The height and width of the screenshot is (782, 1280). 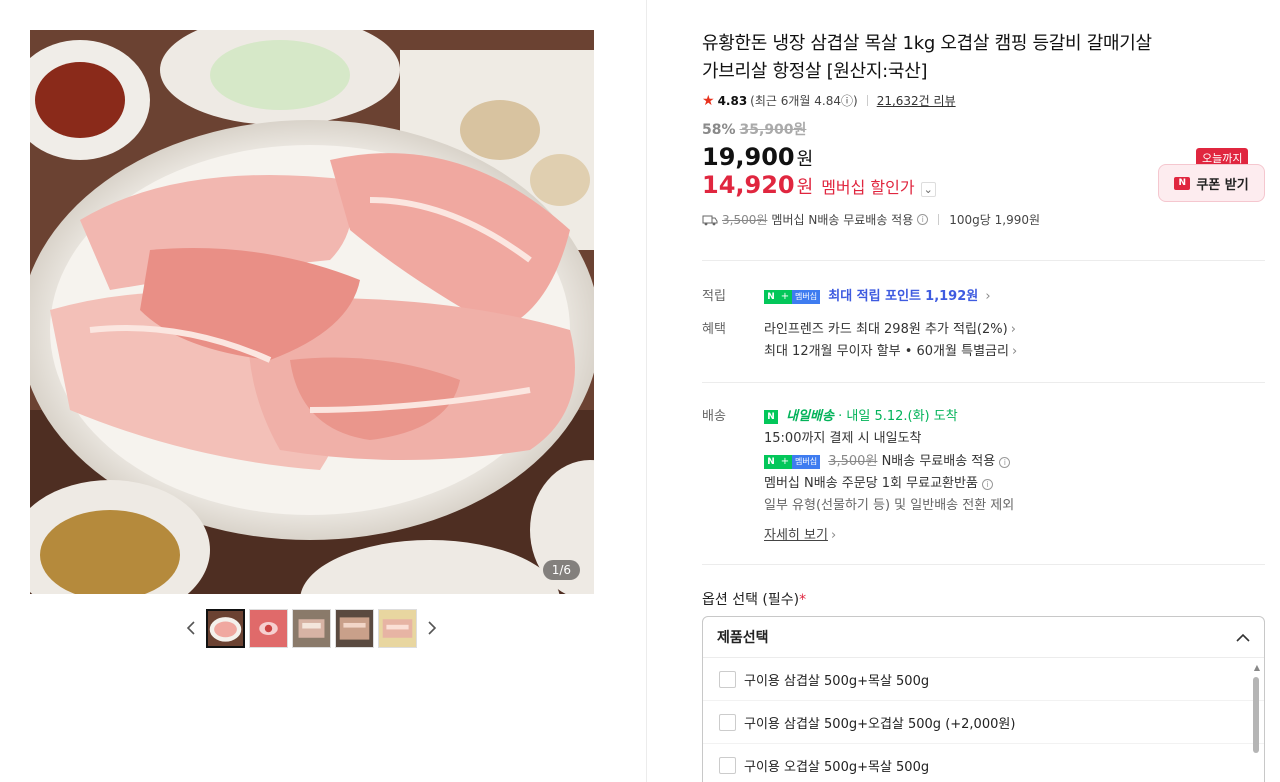 I want to click on perk-card-row: 라인프렌즈 카드 최대 298원 추가 적립(2%) ›, so click(x=890, y=327).